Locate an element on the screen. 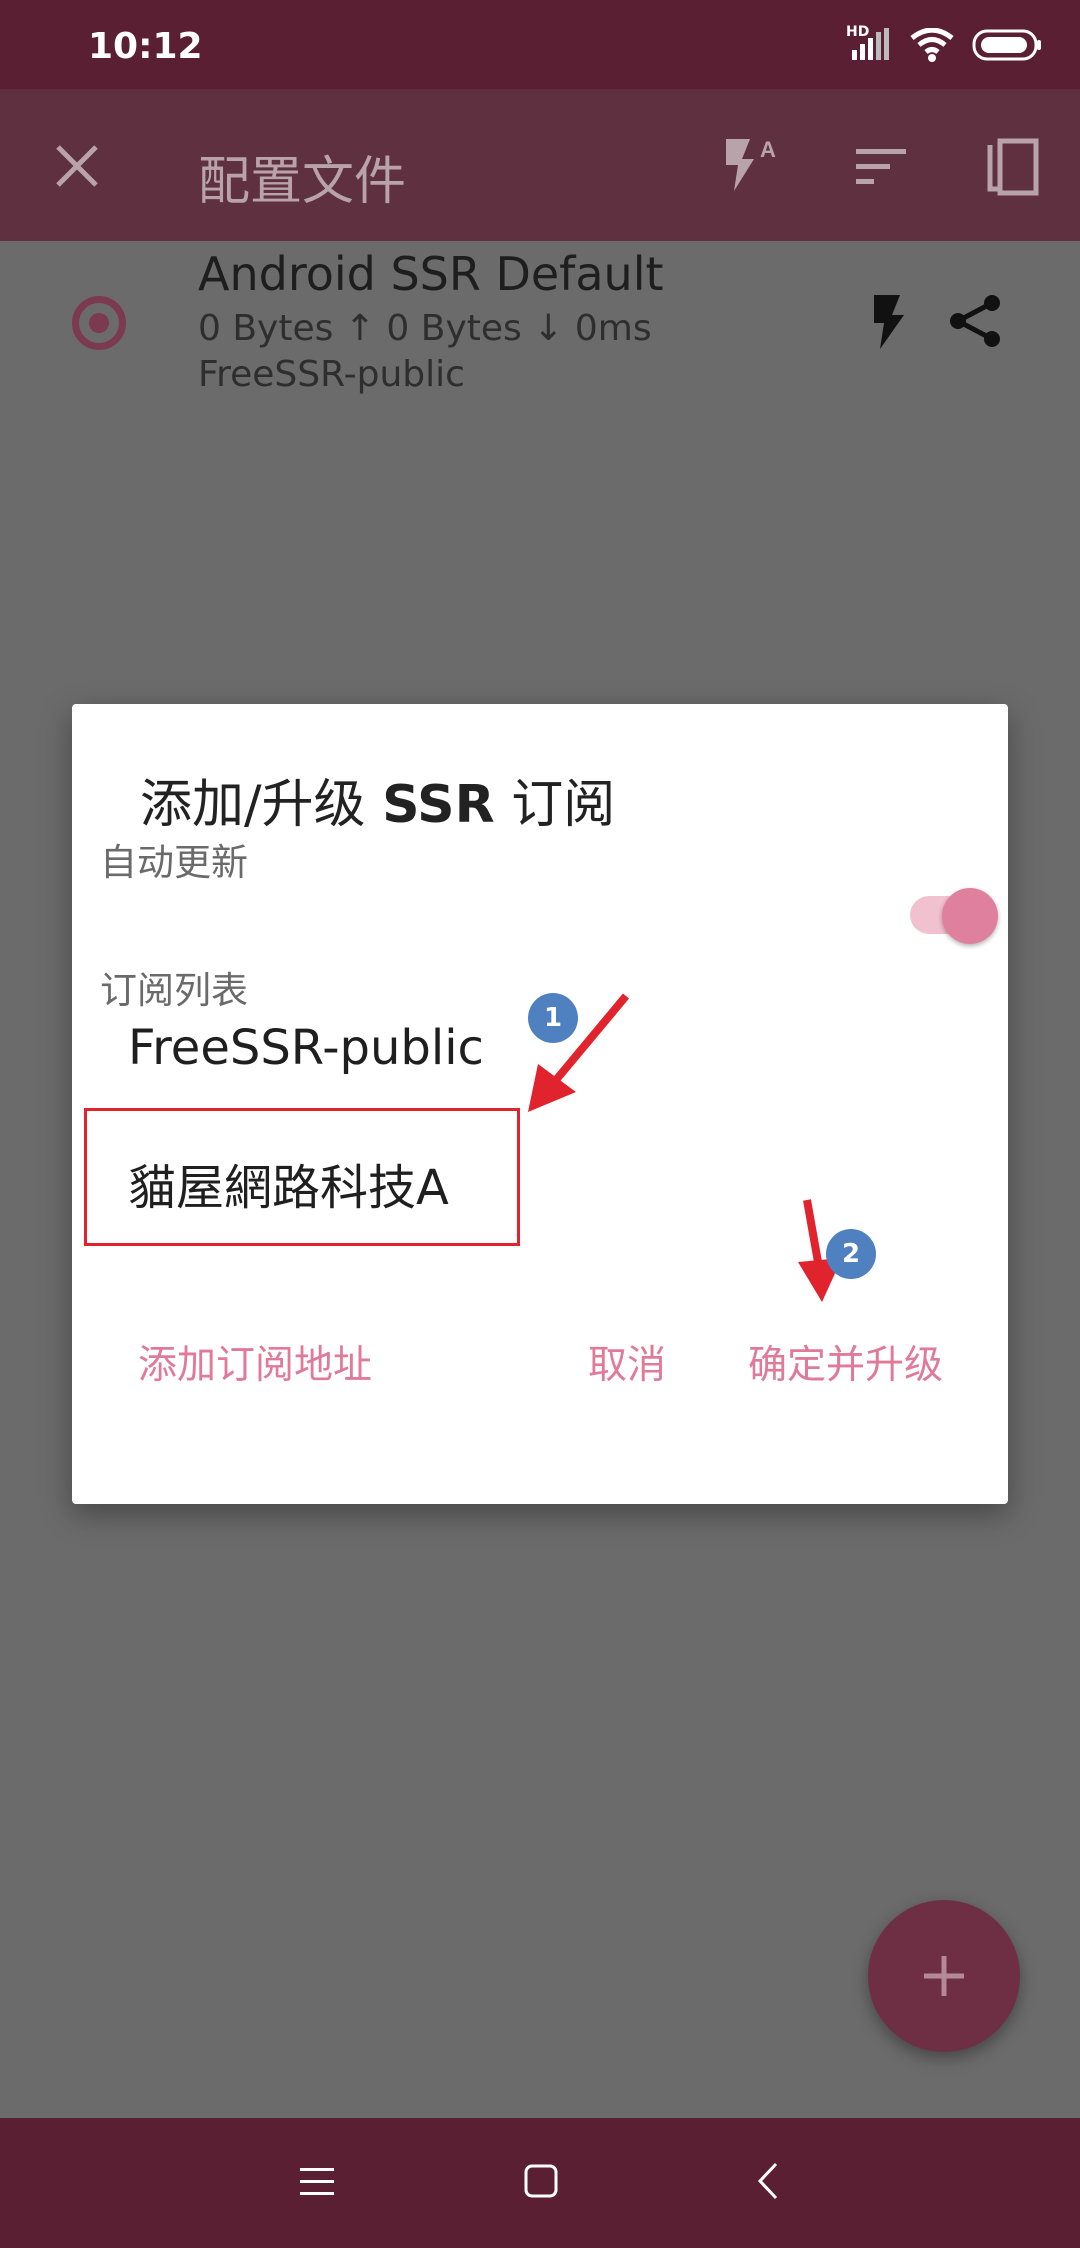 The height and width of the screenshot is (2248, 1080). signal-icon: HD is located at coordinates (869, 43).